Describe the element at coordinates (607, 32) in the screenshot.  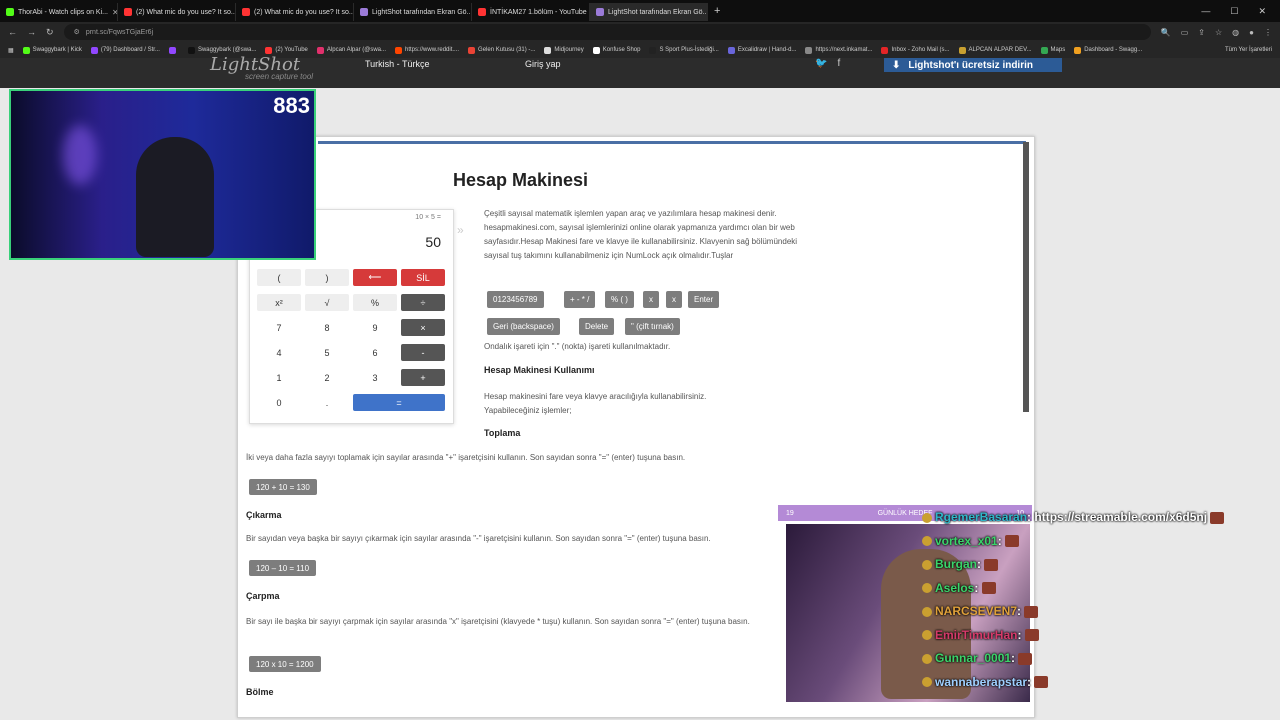
I see `url-field: ⚙ prnt.sc/FqwsTGjaEr6j` at that location.